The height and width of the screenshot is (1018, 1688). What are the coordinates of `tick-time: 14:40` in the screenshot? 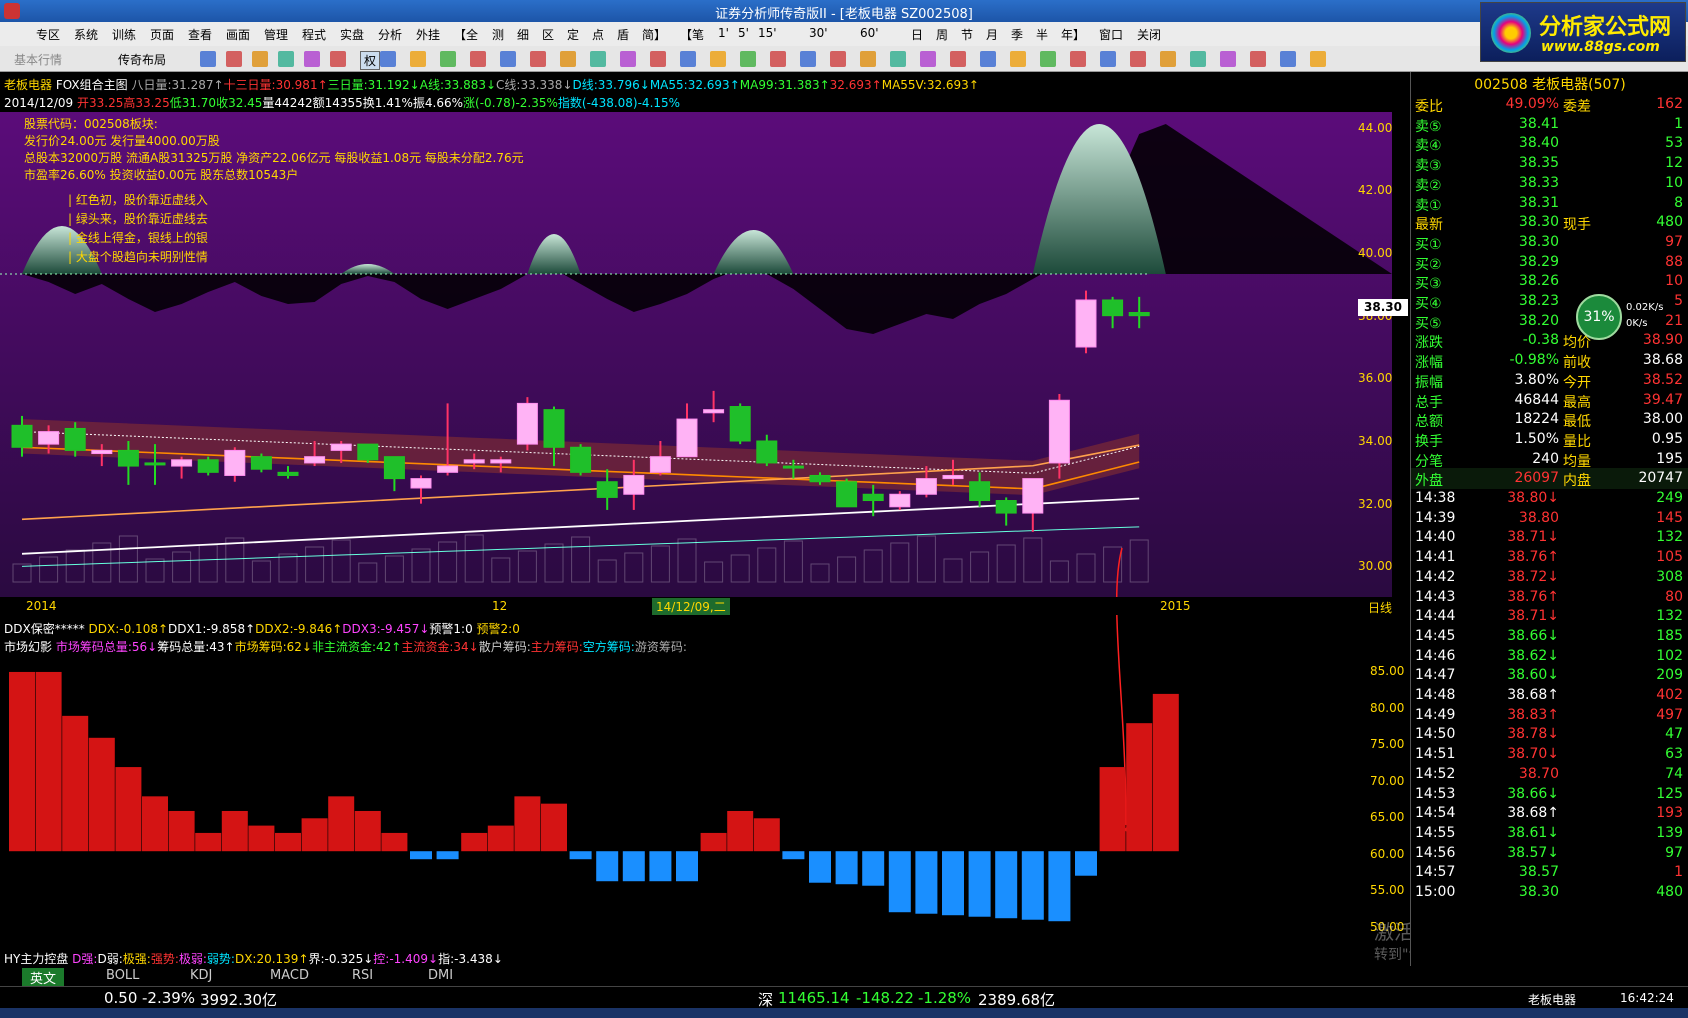 It's located at (1435, 537).